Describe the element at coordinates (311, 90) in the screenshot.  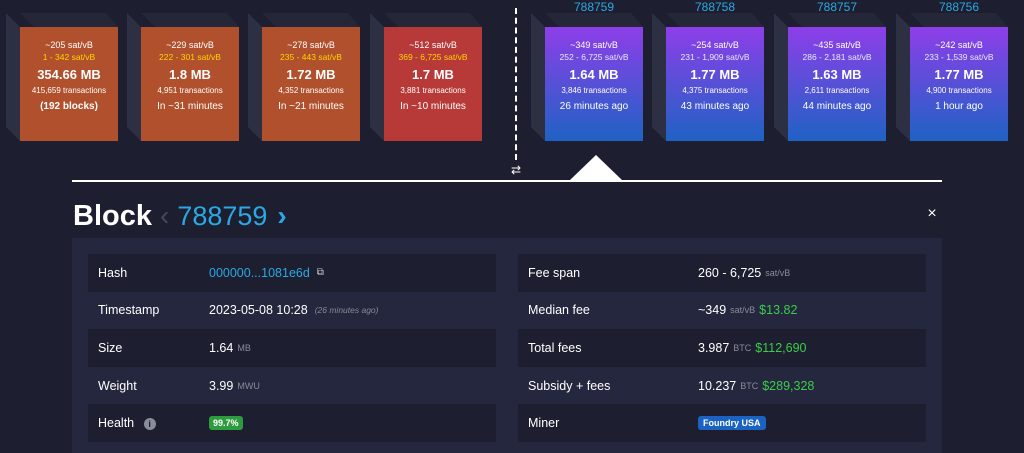
I see `block-tx-count: 4,352 transactions` at that location.